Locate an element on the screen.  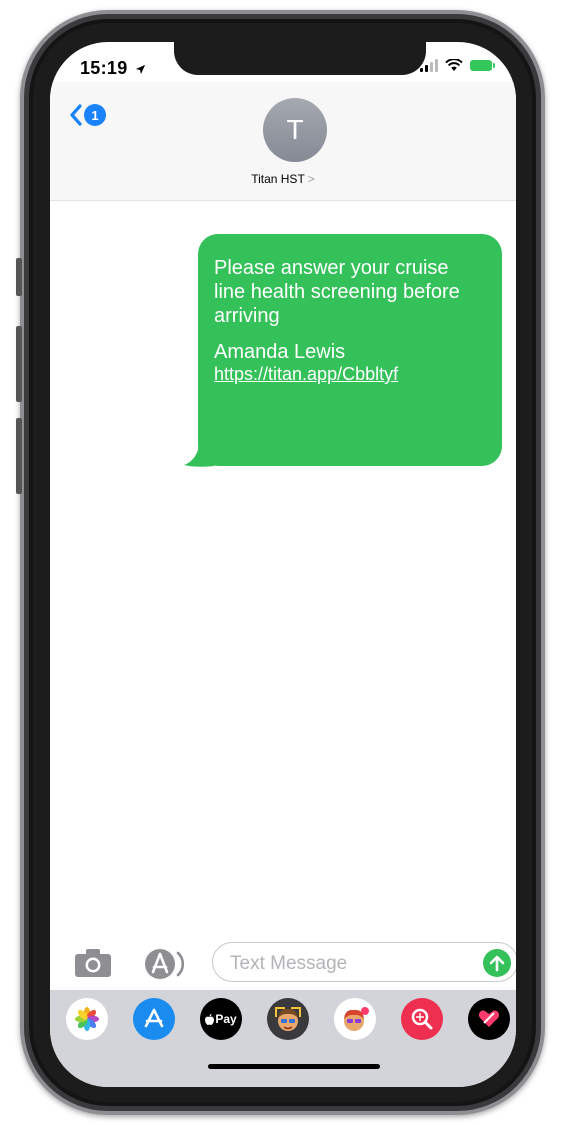
location-arrow-icon is located at coordinates (140, 69).